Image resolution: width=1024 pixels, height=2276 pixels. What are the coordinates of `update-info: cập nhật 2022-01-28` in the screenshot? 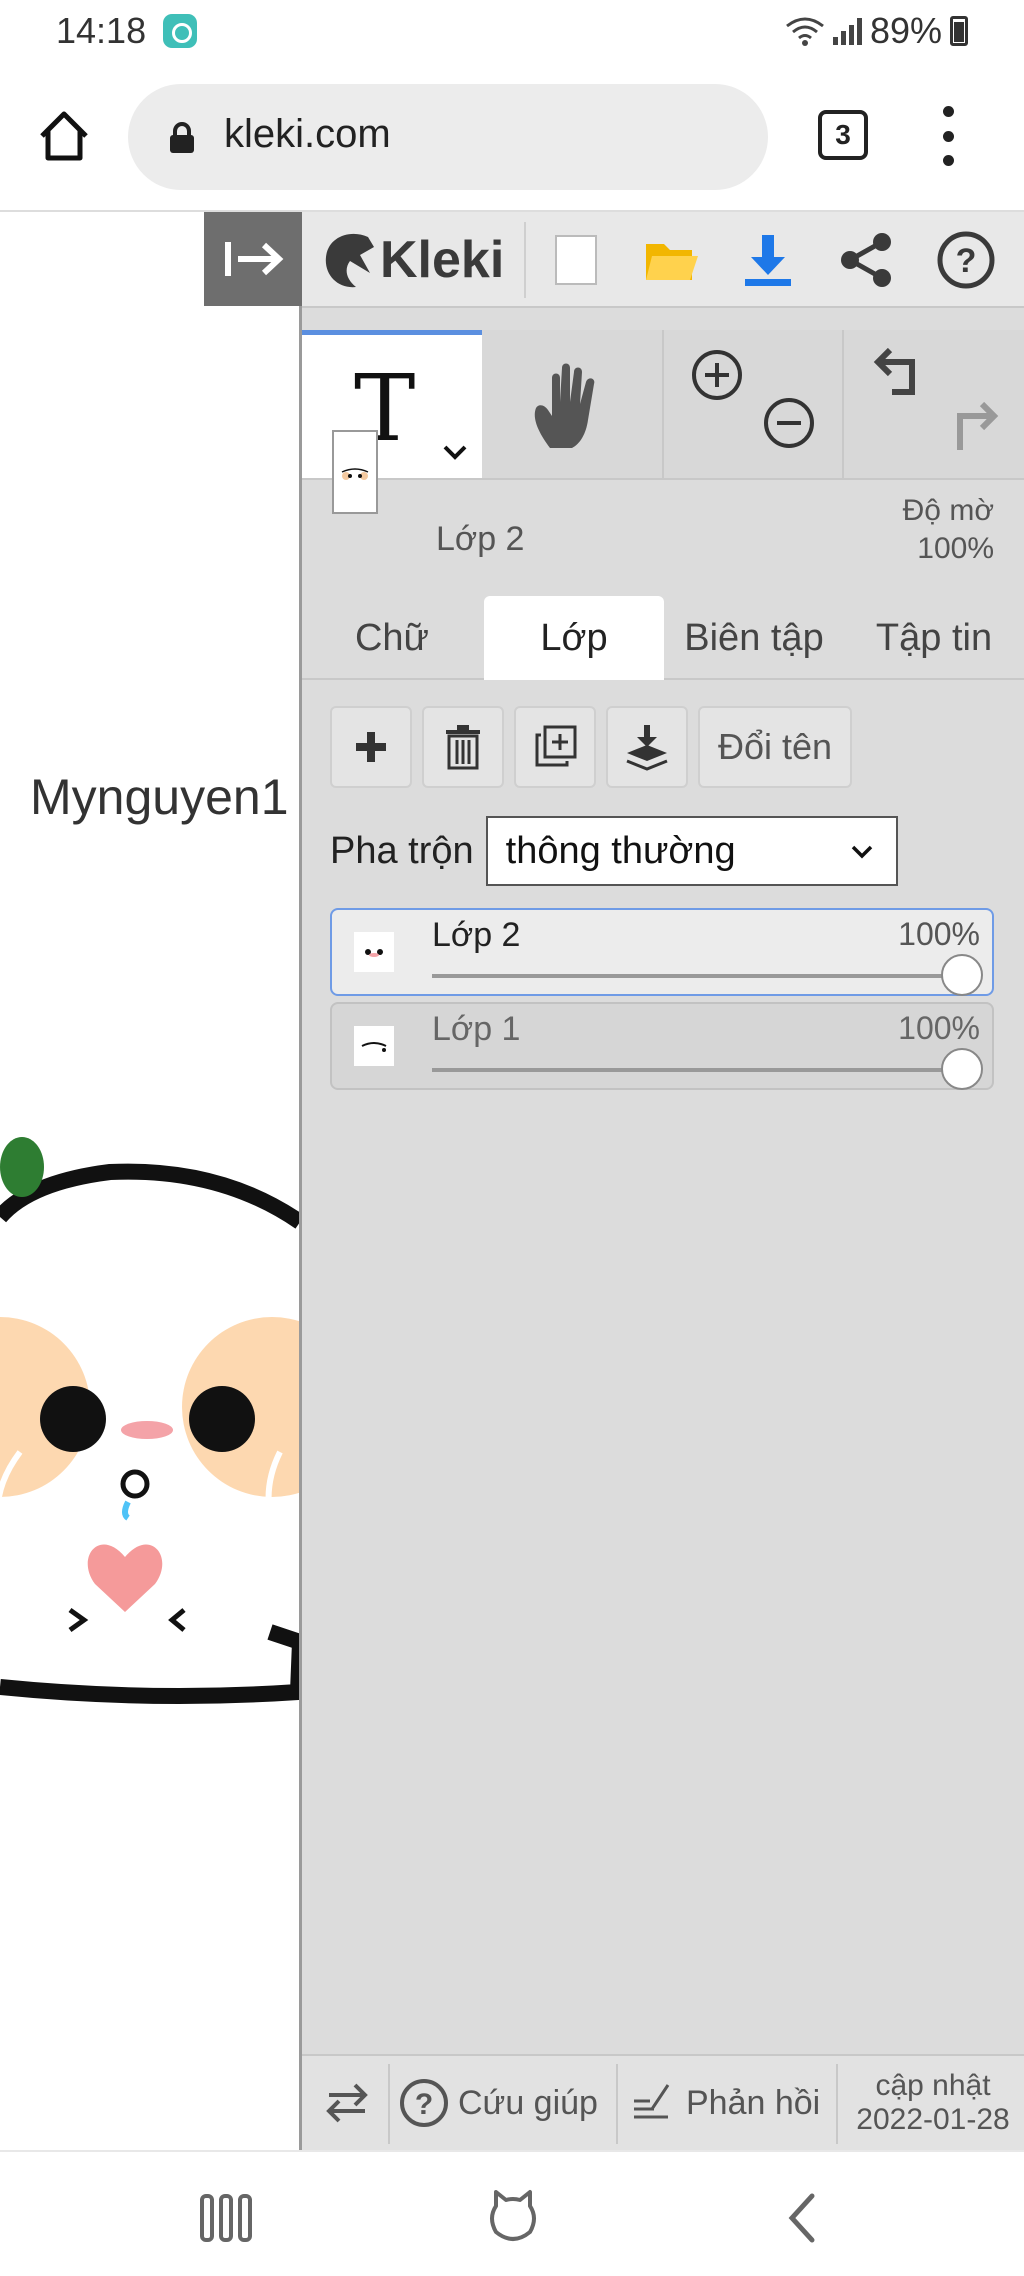 It's located at (933, 2103).